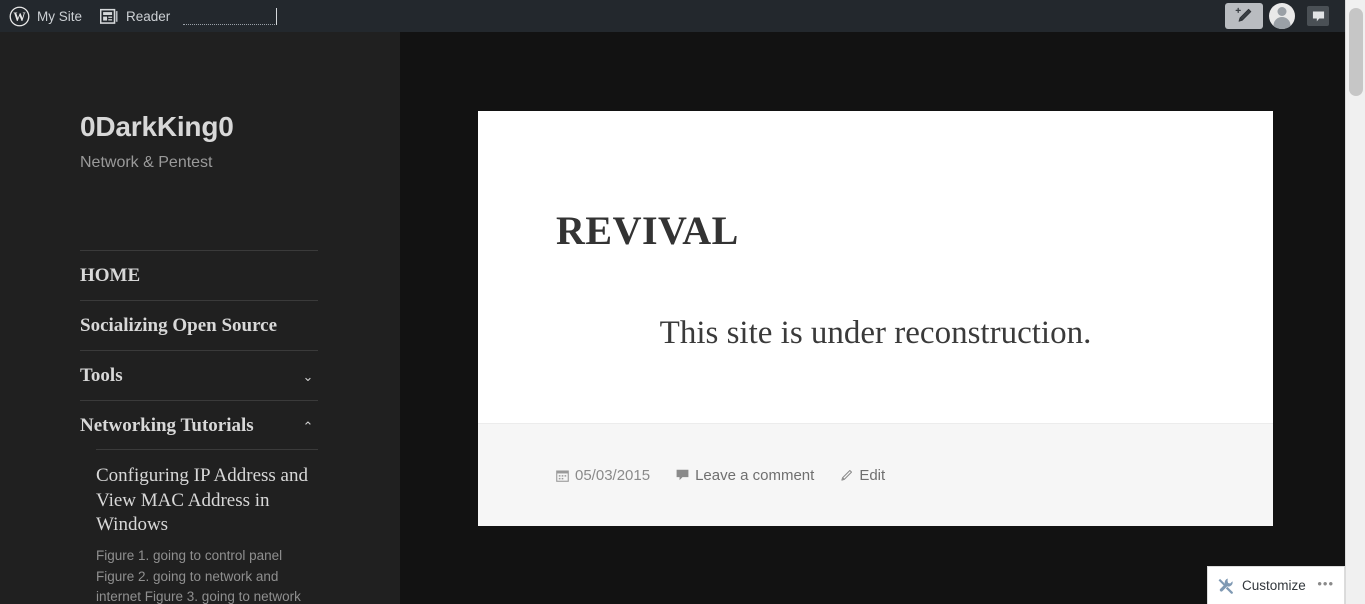 Image resolution: width=1365 pixels, height=604 pixels. Describe the element at coordinates (1325, 585) in the screenshot. I see `more-options-icon: •••` at that location.